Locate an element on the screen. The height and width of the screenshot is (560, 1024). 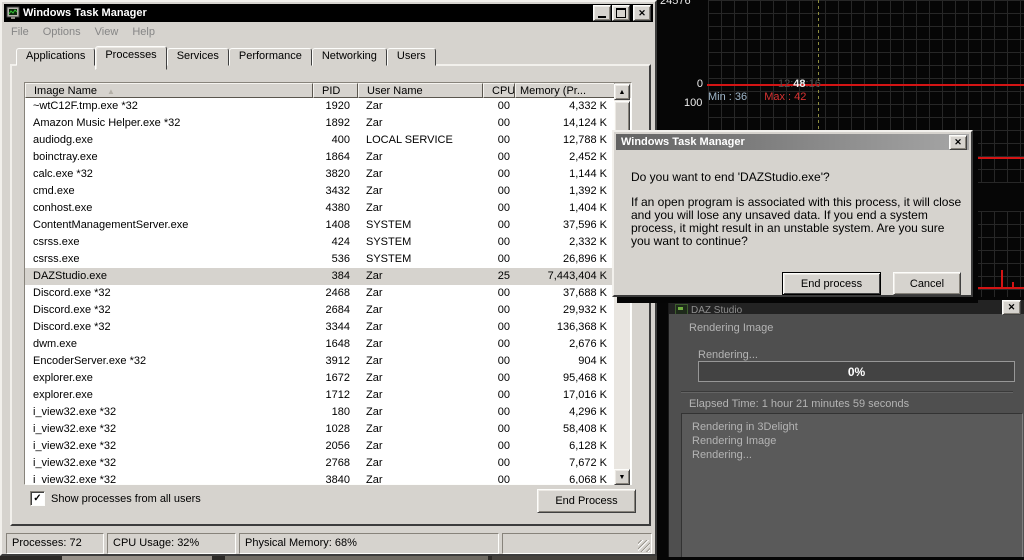
resize-grip is located at coordinates (644, 546).